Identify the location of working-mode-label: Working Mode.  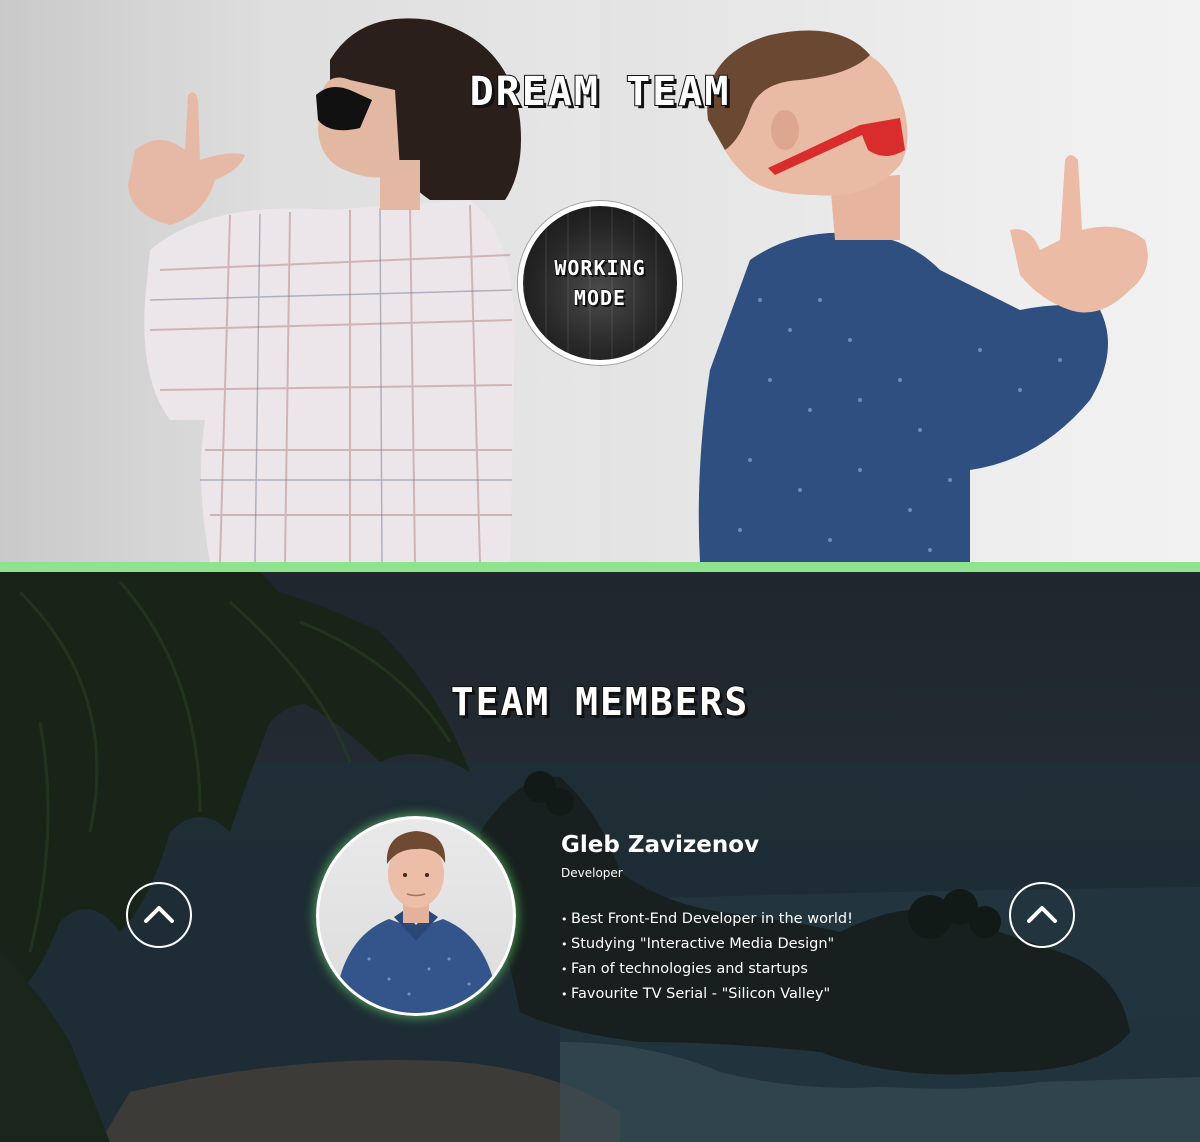
(600, 283).